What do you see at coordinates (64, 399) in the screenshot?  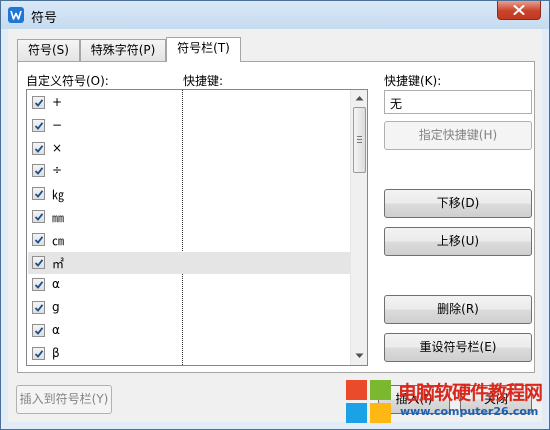 I see `insert-to-symbol-bar-button: 插入到符号栏(Y)` at bounding box center [64, 399].